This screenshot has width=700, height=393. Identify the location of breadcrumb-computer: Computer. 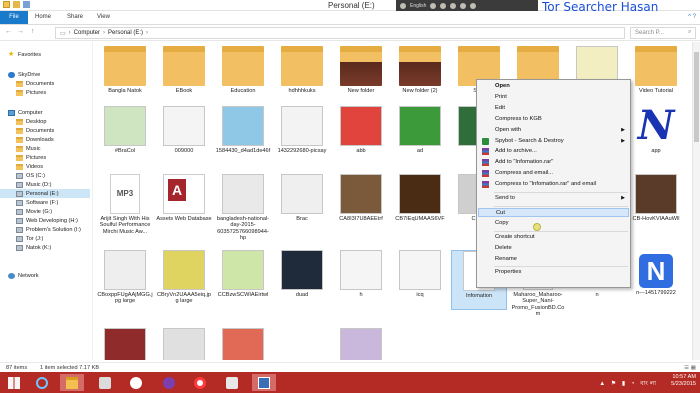
(87, 33).